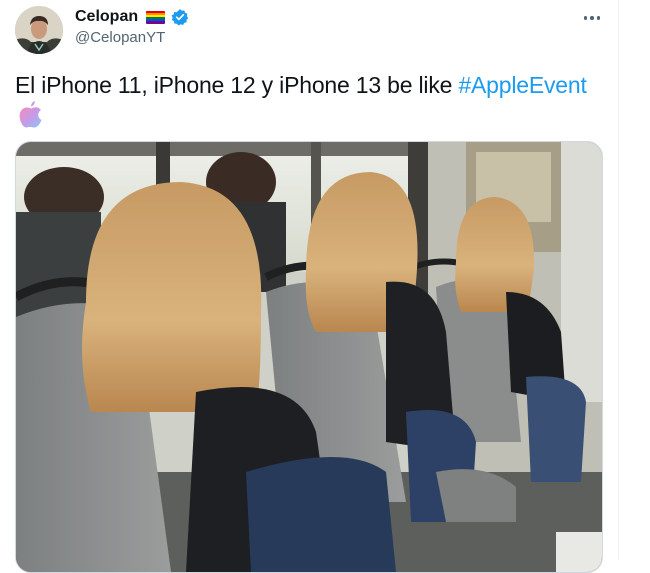  What do you see at coordinates (522, 85) in the screenshot?
I see `hashtag-link: #AppleEvent` at bounding box center [522, 85].